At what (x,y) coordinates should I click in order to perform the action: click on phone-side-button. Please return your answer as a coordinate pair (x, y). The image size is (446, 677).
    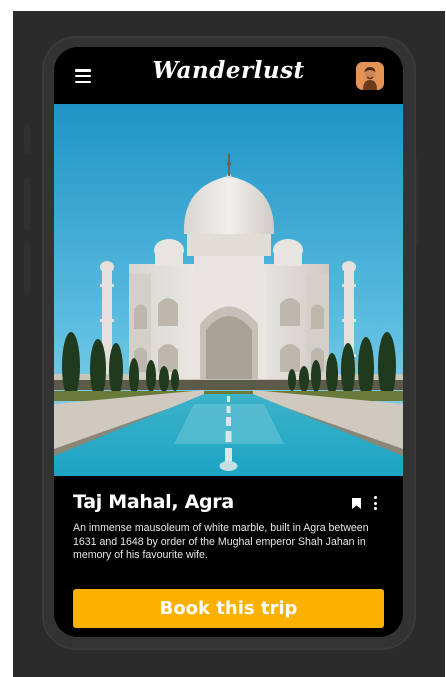
    Looking at the image, I should click on (27, 139).